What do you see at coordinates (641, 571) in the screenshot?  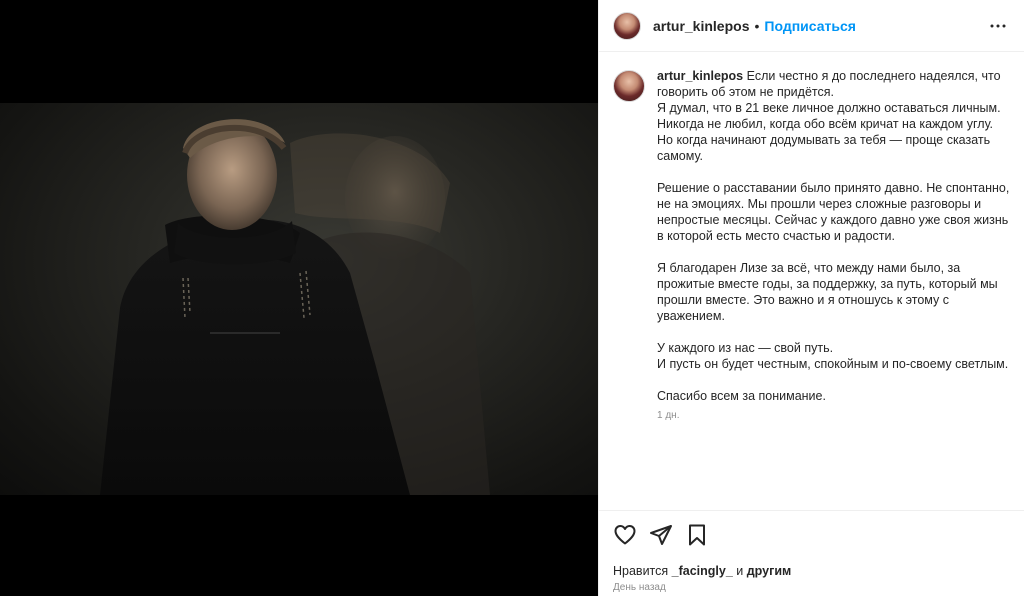 I see `likes-prefix: Нравится` at bounding box center [641, 571].